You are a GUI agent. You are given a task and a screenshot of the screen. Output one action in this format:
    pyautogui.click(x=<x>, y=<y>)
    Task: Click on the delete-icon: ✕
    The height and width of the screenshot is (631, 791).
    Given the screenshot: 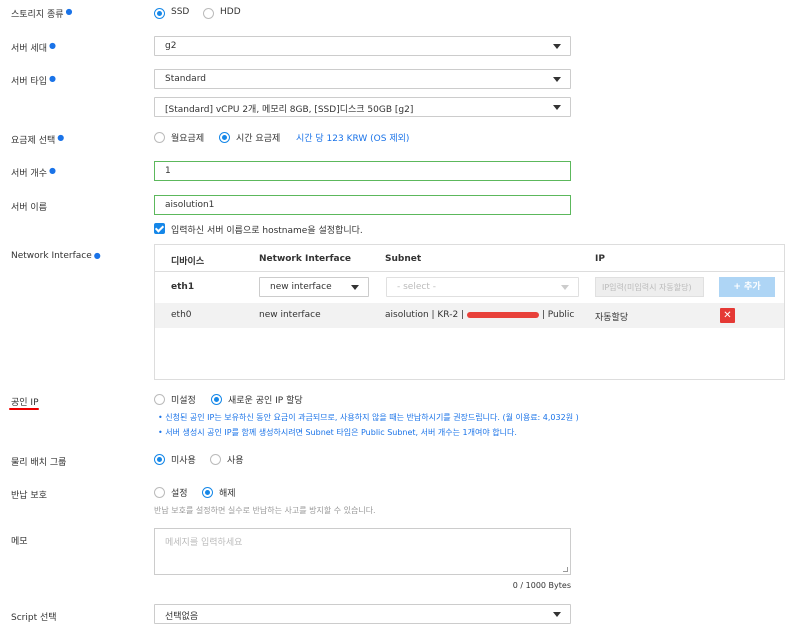 What is the action you would take?
    pyautogui.click(x=727, y=315)
    